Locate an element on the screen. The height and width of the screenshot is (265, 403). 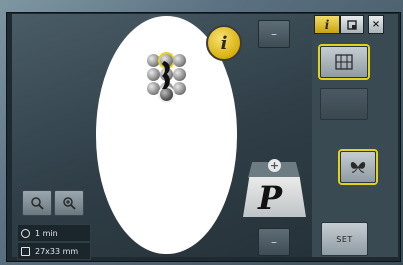
grid-button is located at coordinates (344, 62).